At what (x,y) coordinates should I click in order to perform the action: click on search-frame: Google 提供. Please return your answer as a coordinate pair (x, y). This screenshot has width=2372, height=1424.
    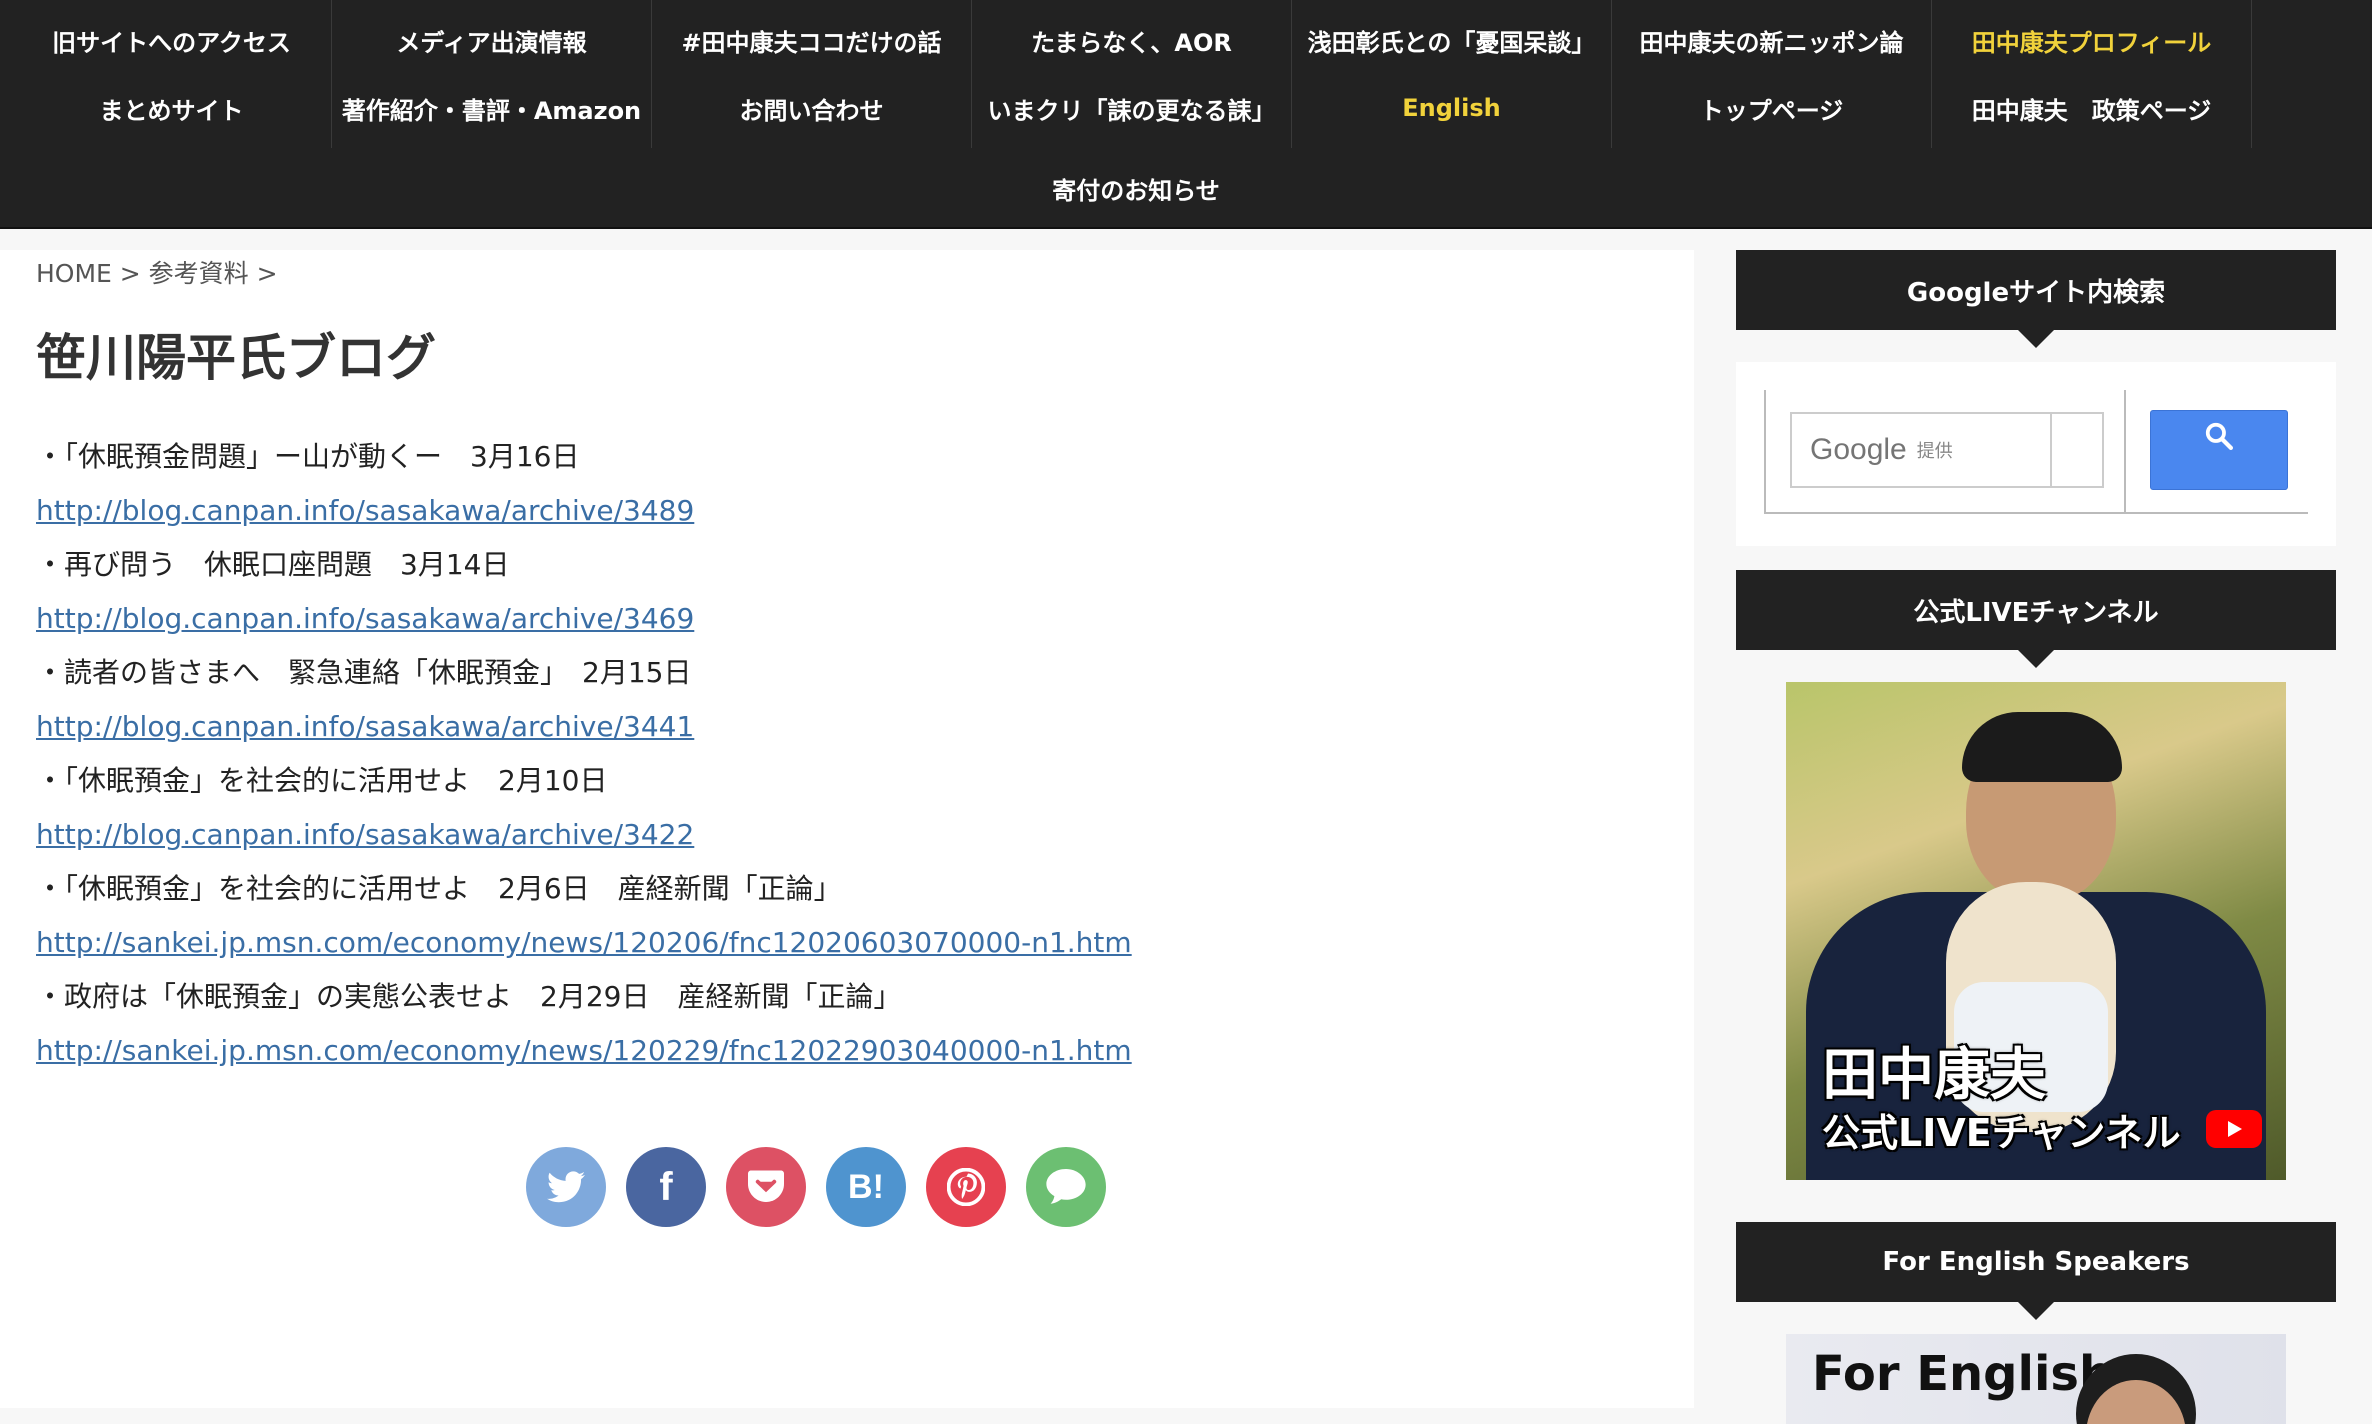
    Looking at the image, I should click on (2036, 452).